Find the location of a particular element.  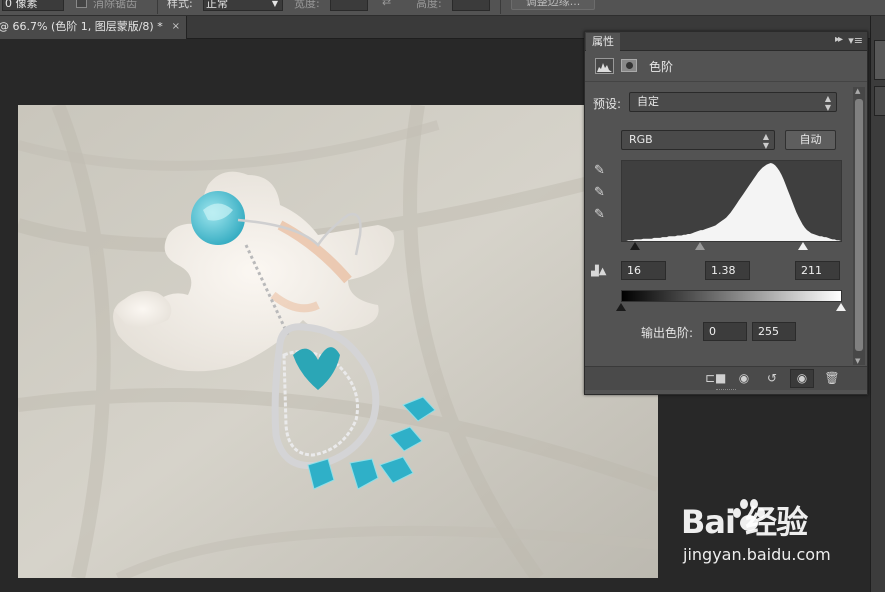

preset-select: 自定 ▲ ▼ is located at coordinates (733, 102).